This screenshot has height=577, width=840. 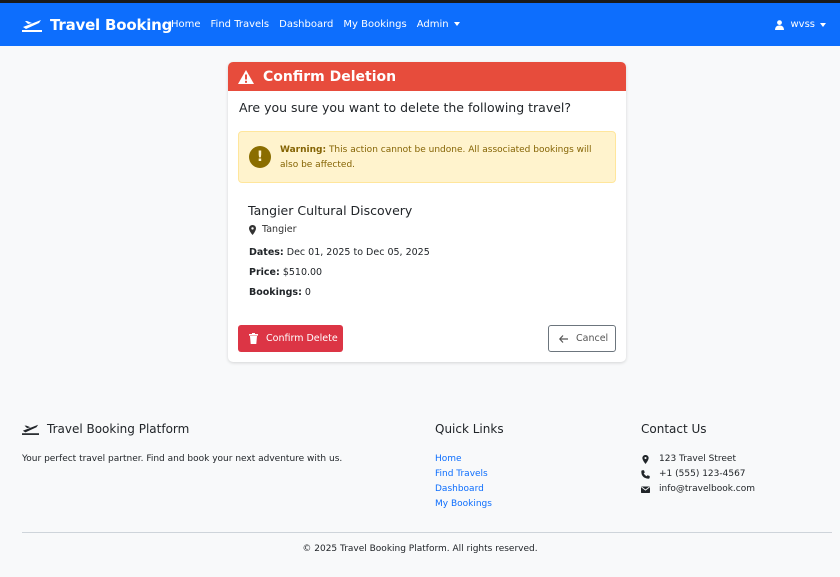 I want to click on footer-link-find-travels: Find Travels, so click(x=461, y=474).